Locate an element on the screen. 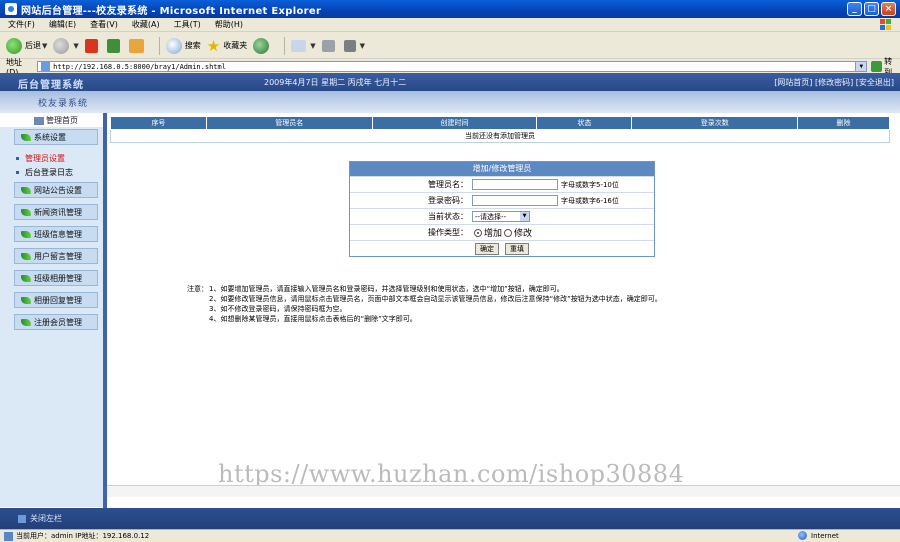 This screenshot has height=542, width=900. header-links: [网站首页] [修改密码] [安全退出] is located at coordinates (834, 82).